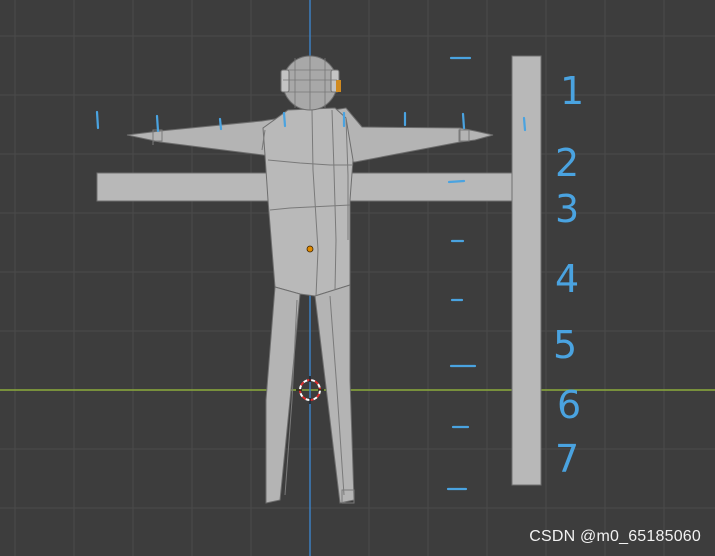  Describe the element at coordinates (569, 405) in the screenshot. I see `annotation-number-6: 6` at that location.